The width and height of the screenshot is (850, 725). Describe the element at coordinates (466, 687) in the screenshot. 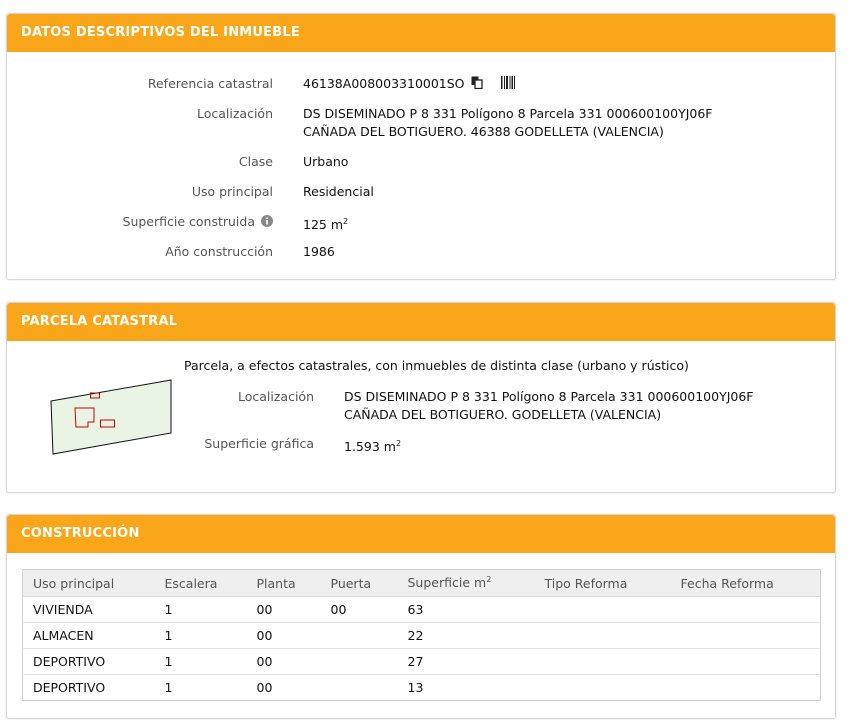

I see `cell-superficie: 13` at that location.